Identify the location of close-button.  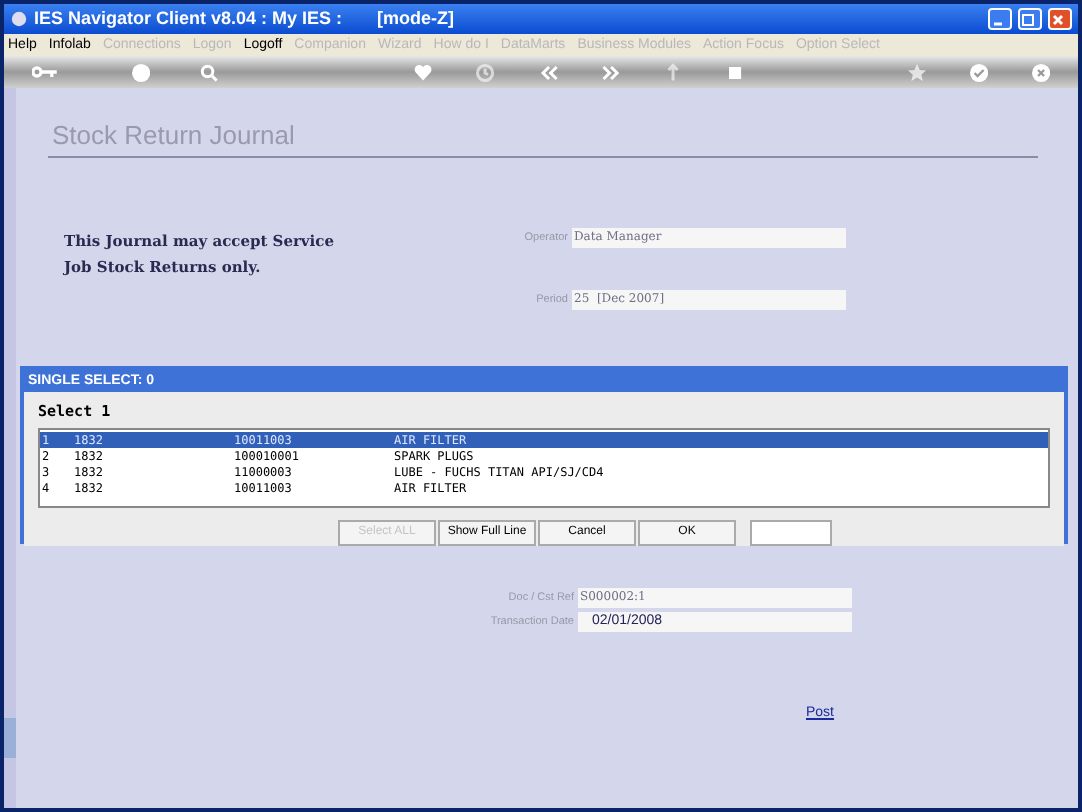
(1060, 19).